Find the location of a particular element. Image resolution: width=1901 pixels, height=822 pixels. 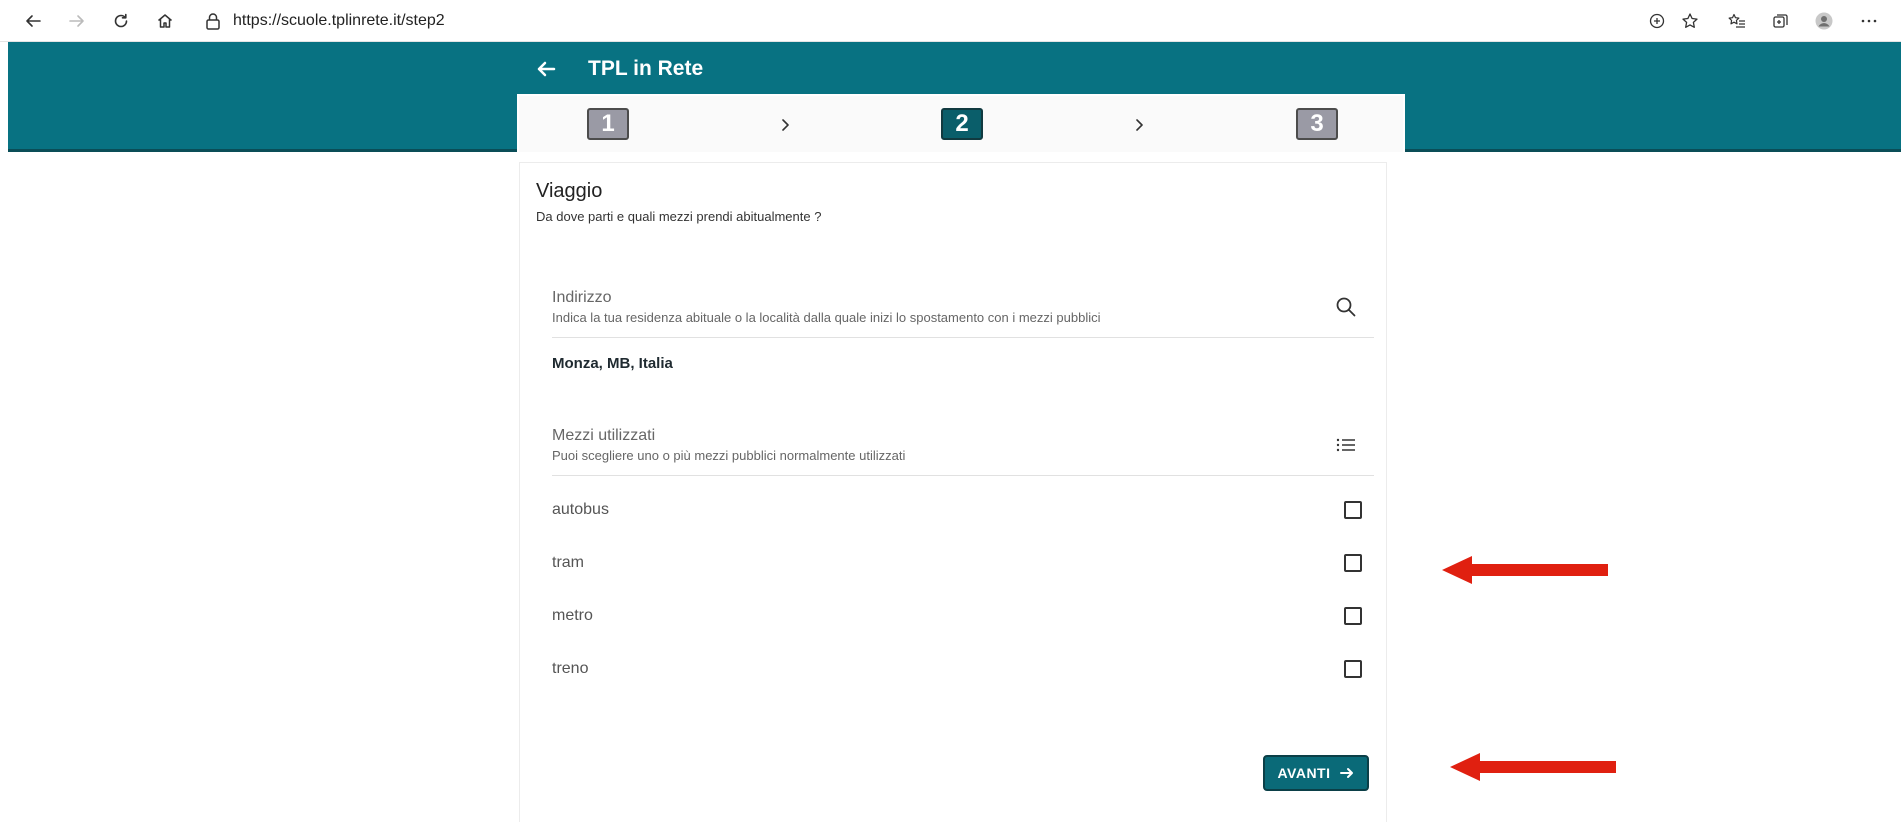

address-bar: https://scuole.tplinrete.it/step2 is located at coordinates (325, 21).